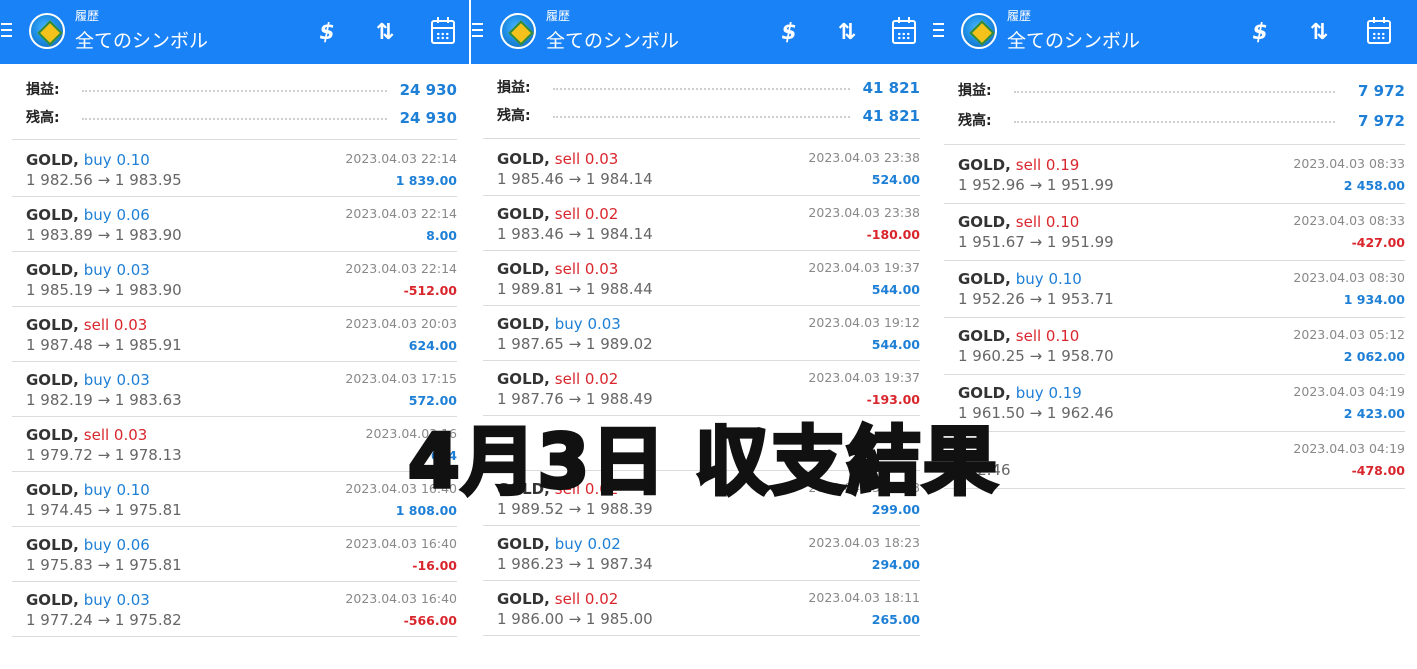 The width and height of the screenshot is (1417, 669). Describe the element at coordinates (104, 400) in the screenshot. I see `trade-prices: 1 982.19 → 1 983.63` at that location.